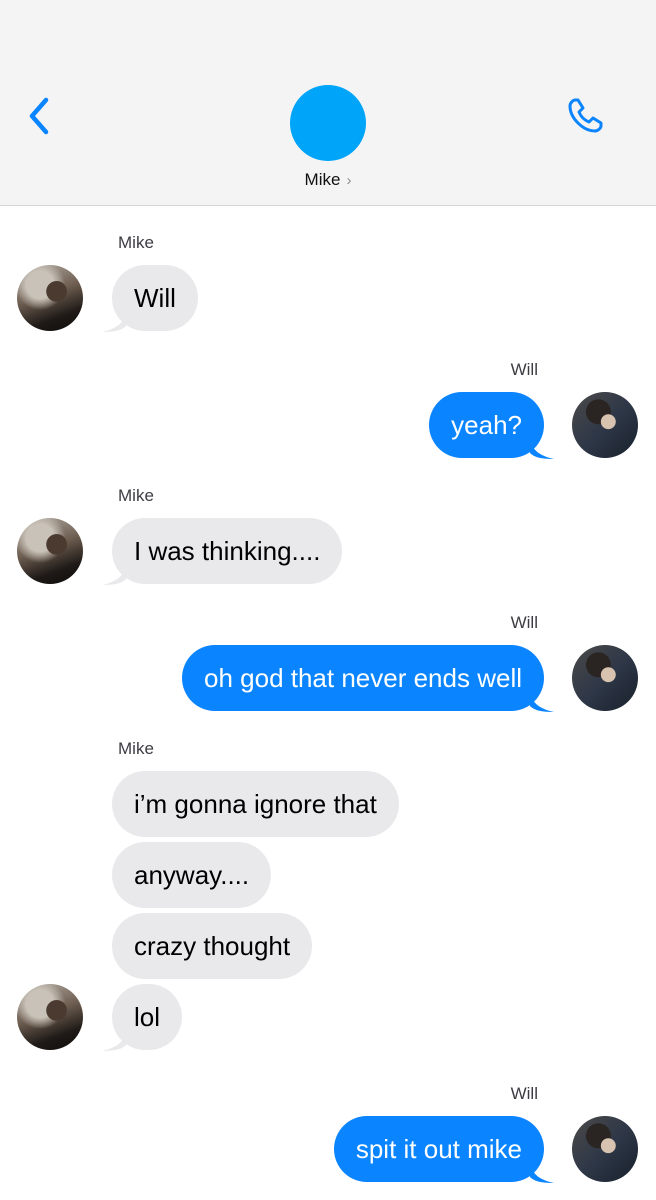 The width and height of the screenshot is (656, 1200). I want to click on message-bubble: Will, so click(155, 298).